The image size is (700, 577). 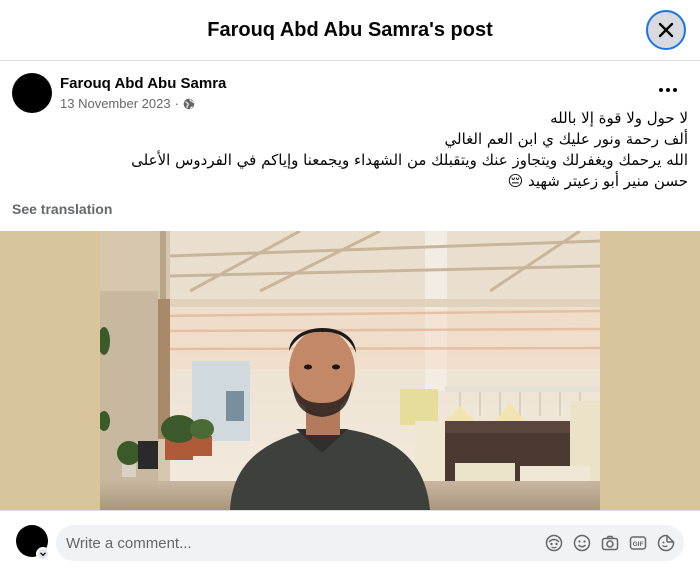 I want to click on dialog-header: Farouq Abd Abu Samra's post, so click(x=350, y=30).